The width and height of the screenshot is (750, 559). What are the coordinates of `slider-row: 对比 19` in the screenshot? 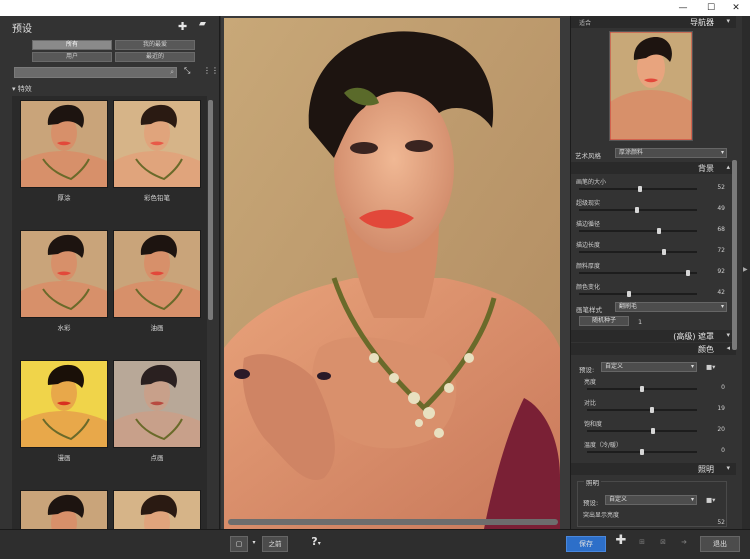 It's located at (651, 408).